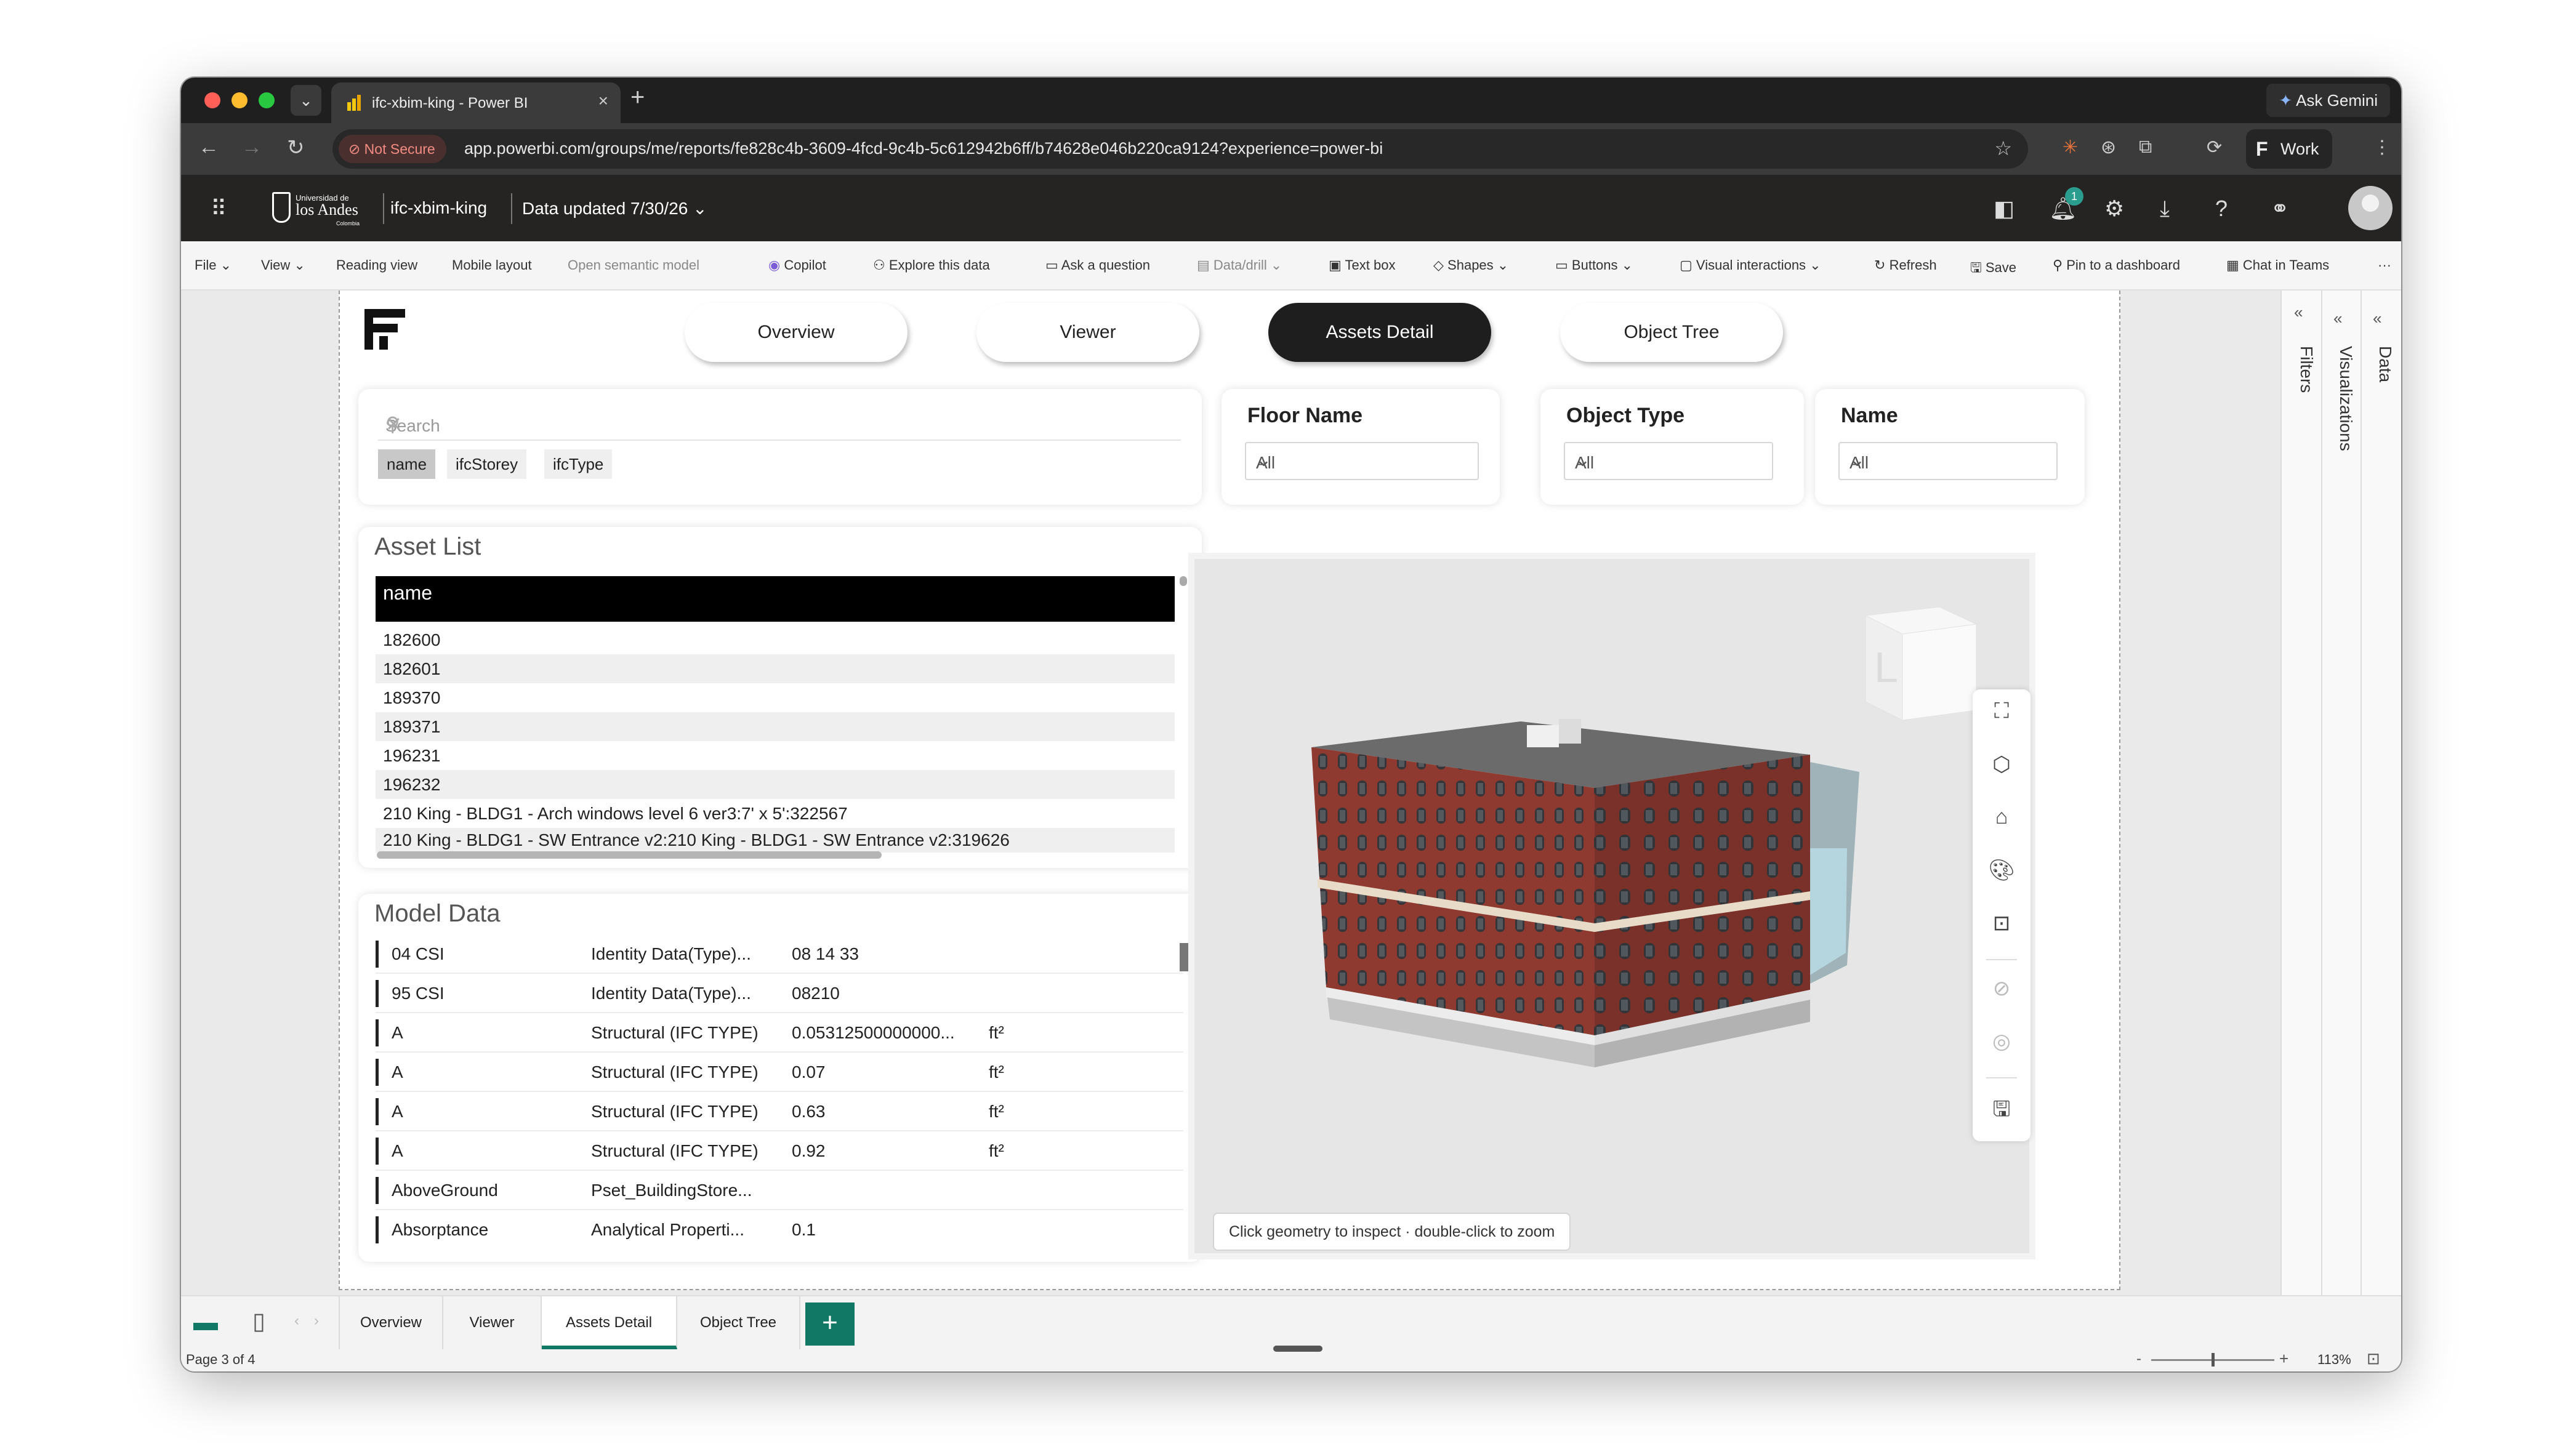 This screenshot has height=1449, width=2576. What do you see at coordinates (2213, 1360) in the screenshot?
I see `zoom-slider-thumb` at bounding box center [2213, 1360].